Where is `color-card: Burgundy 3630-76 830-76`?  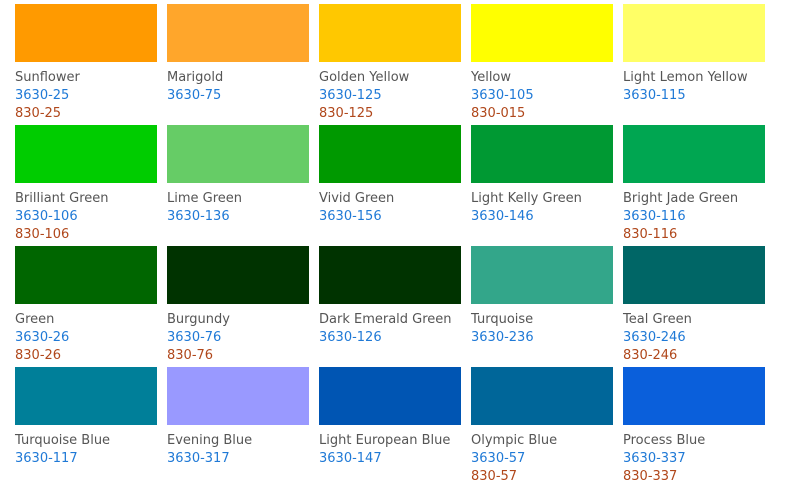
color-card: Burgundy 3630-76 830-76 is located at coordinates (243, 306).